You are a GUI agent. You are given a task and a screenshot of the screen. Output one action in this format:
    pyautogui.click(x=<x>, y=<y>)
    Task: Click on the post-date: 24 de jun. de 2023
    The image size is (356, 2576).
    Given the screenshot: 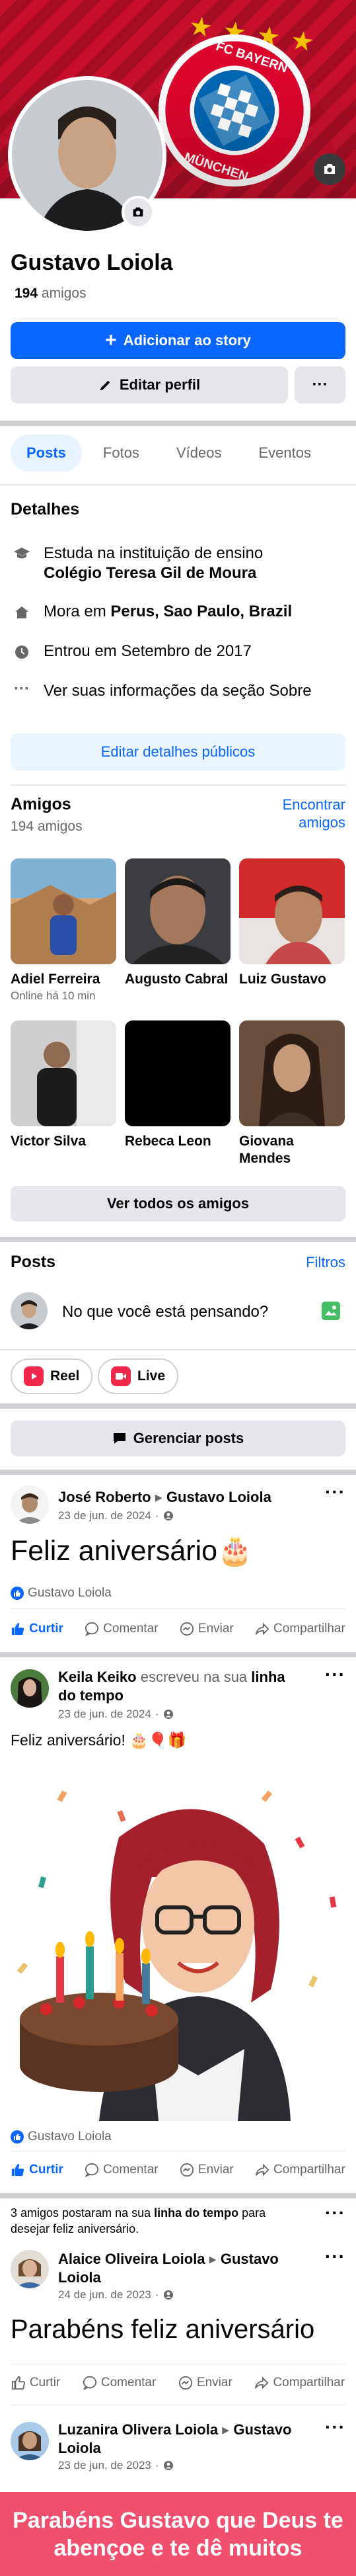 What is the action you would take?
    pyautogui.click(x=104, y=2295)
    